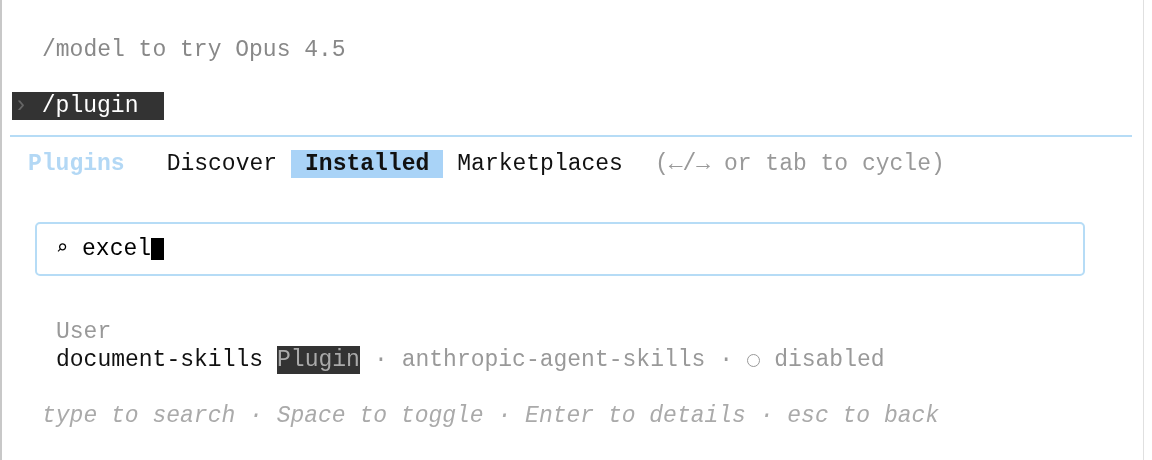 The width and height of the screenshot is (1152, 460). Describe the element at coordinates (90, 106) in the screenshot. I see `prompt-command: /plugin` at that location.